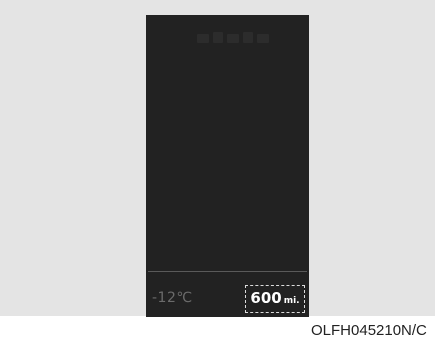 This screenshot has width=435, height=342. Describe the element at coordinates (172, 298) in the screenshot. I see `outside-temperature: -12℃` at that location.